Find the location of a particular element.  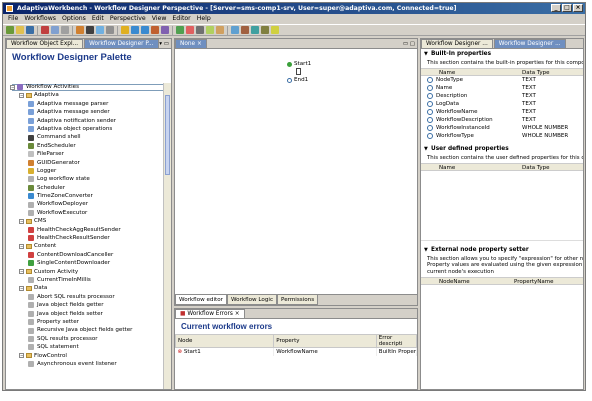

palette-item: Adaptiva message sender is located at coordinates (84, 112).